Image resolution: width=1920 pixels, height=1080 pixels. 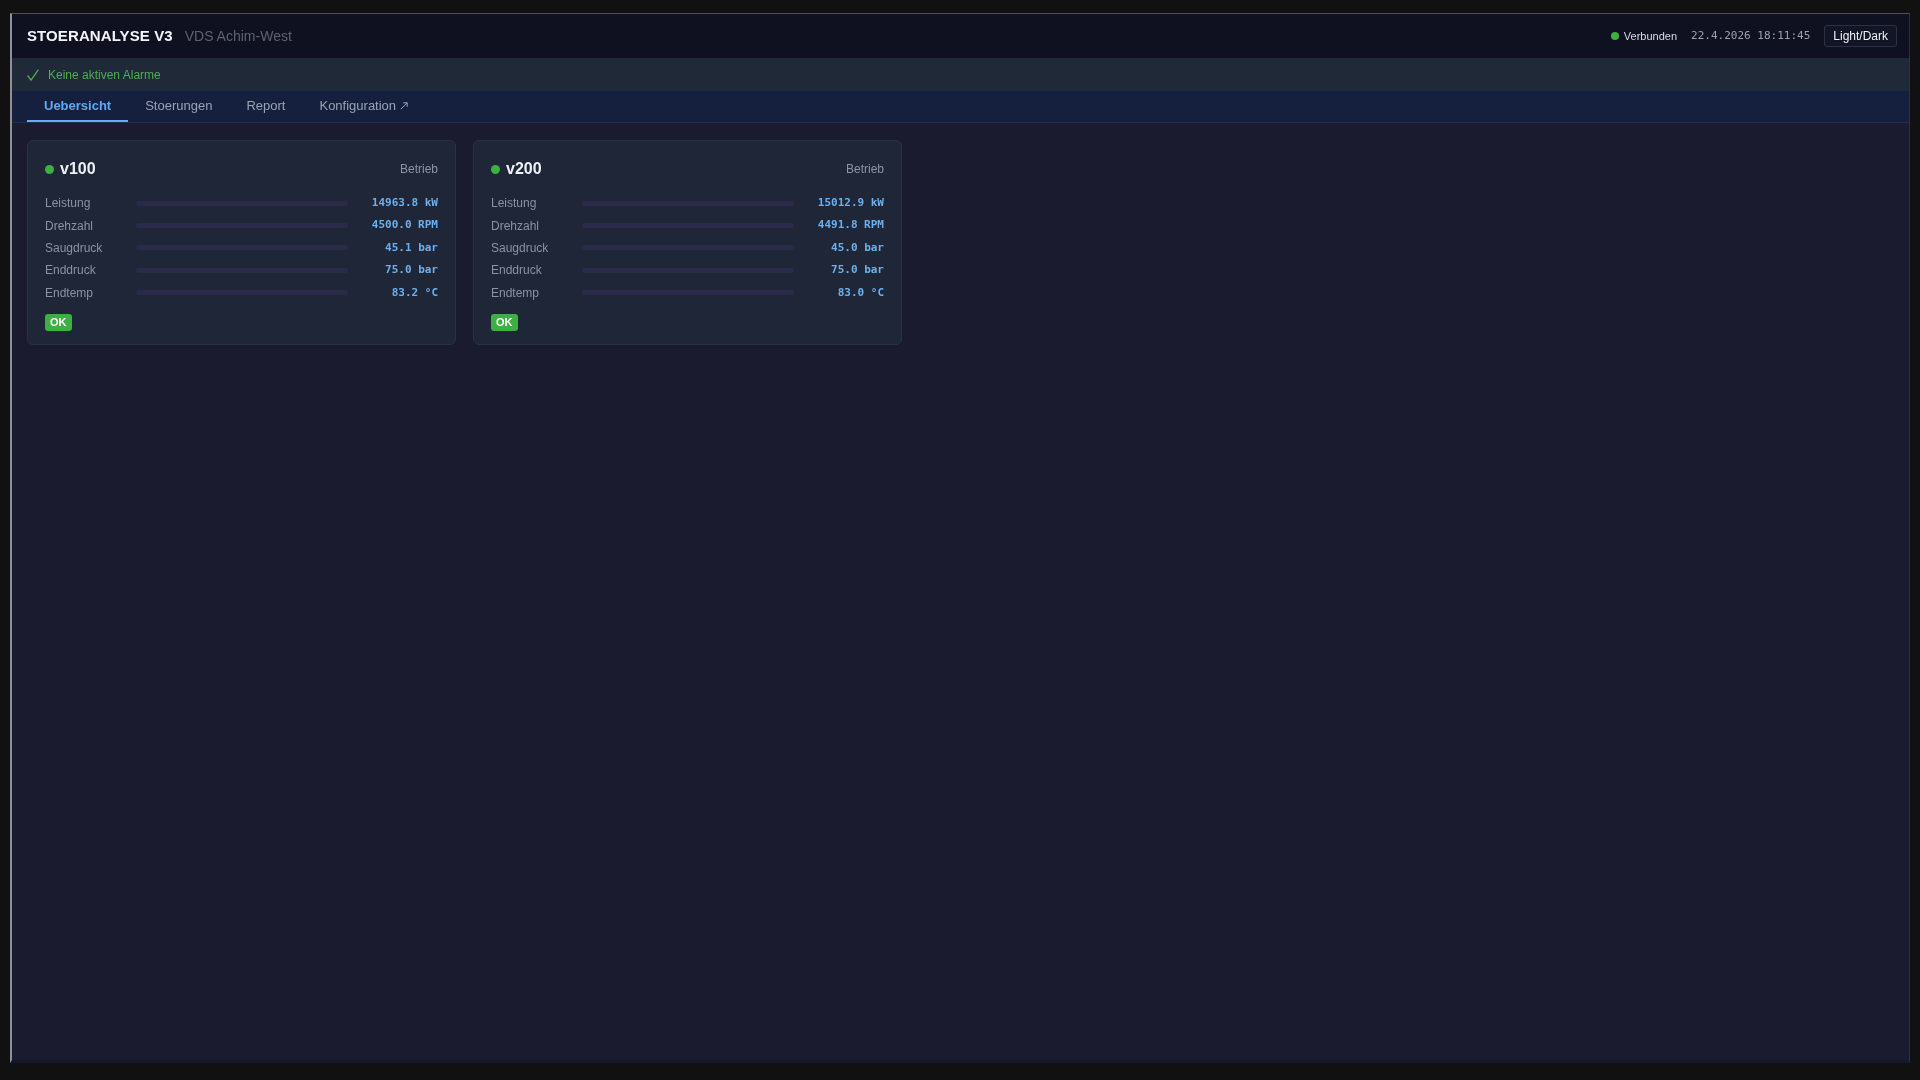 What do you see at coordinates (850, 202) in the screenshot?
I see `metric-value: 15012.9 kW` at bounding box center [850, 202].